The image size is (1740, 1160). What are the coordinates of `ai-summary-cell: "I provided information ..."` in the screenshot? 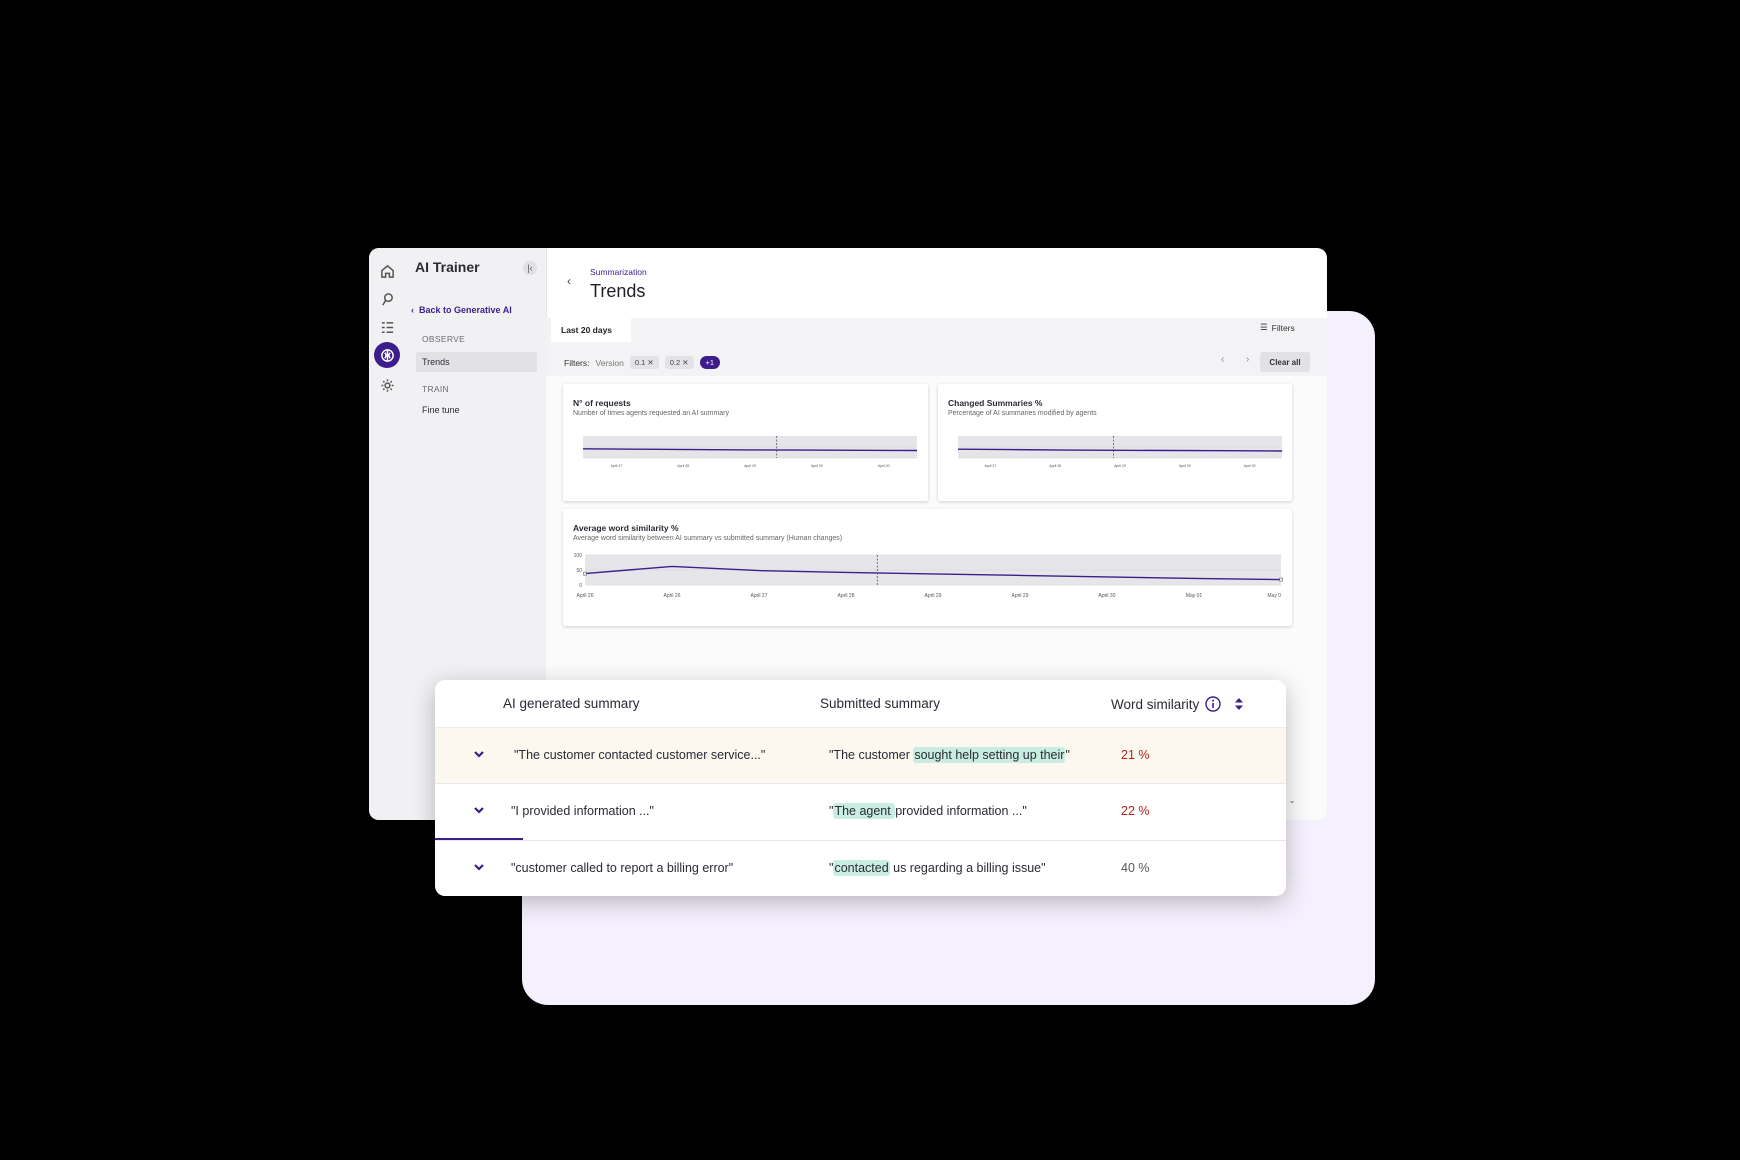 It's located at (582, 811).